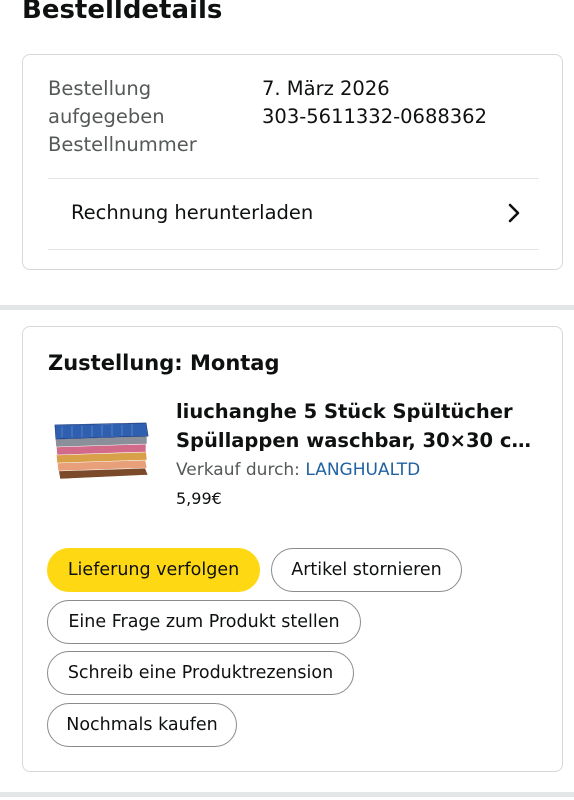 This screenshot has height=800, width=574. Describe the element at coordinates (366, 570) in the screenshot. I see `cancel-item-button: Artikel stornieren` at that location.